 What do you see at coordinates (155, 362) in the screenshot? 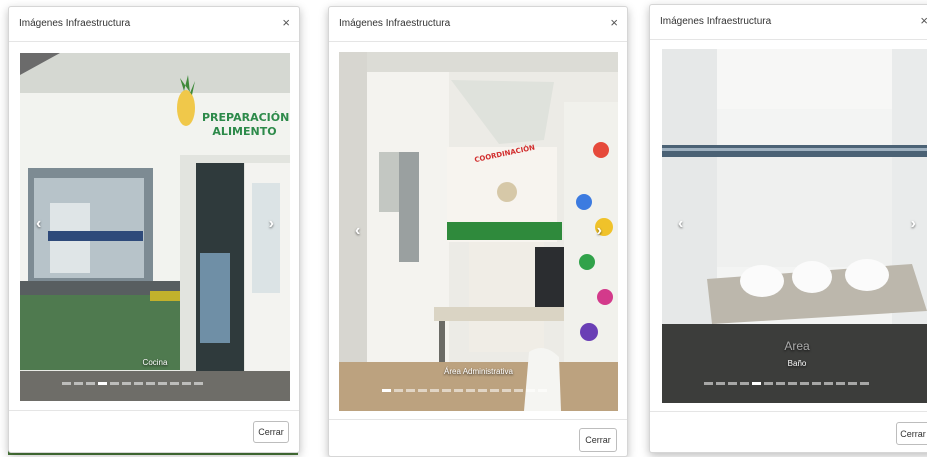
I see `slide-caption: Cocina` at bounding box center [155, 362].